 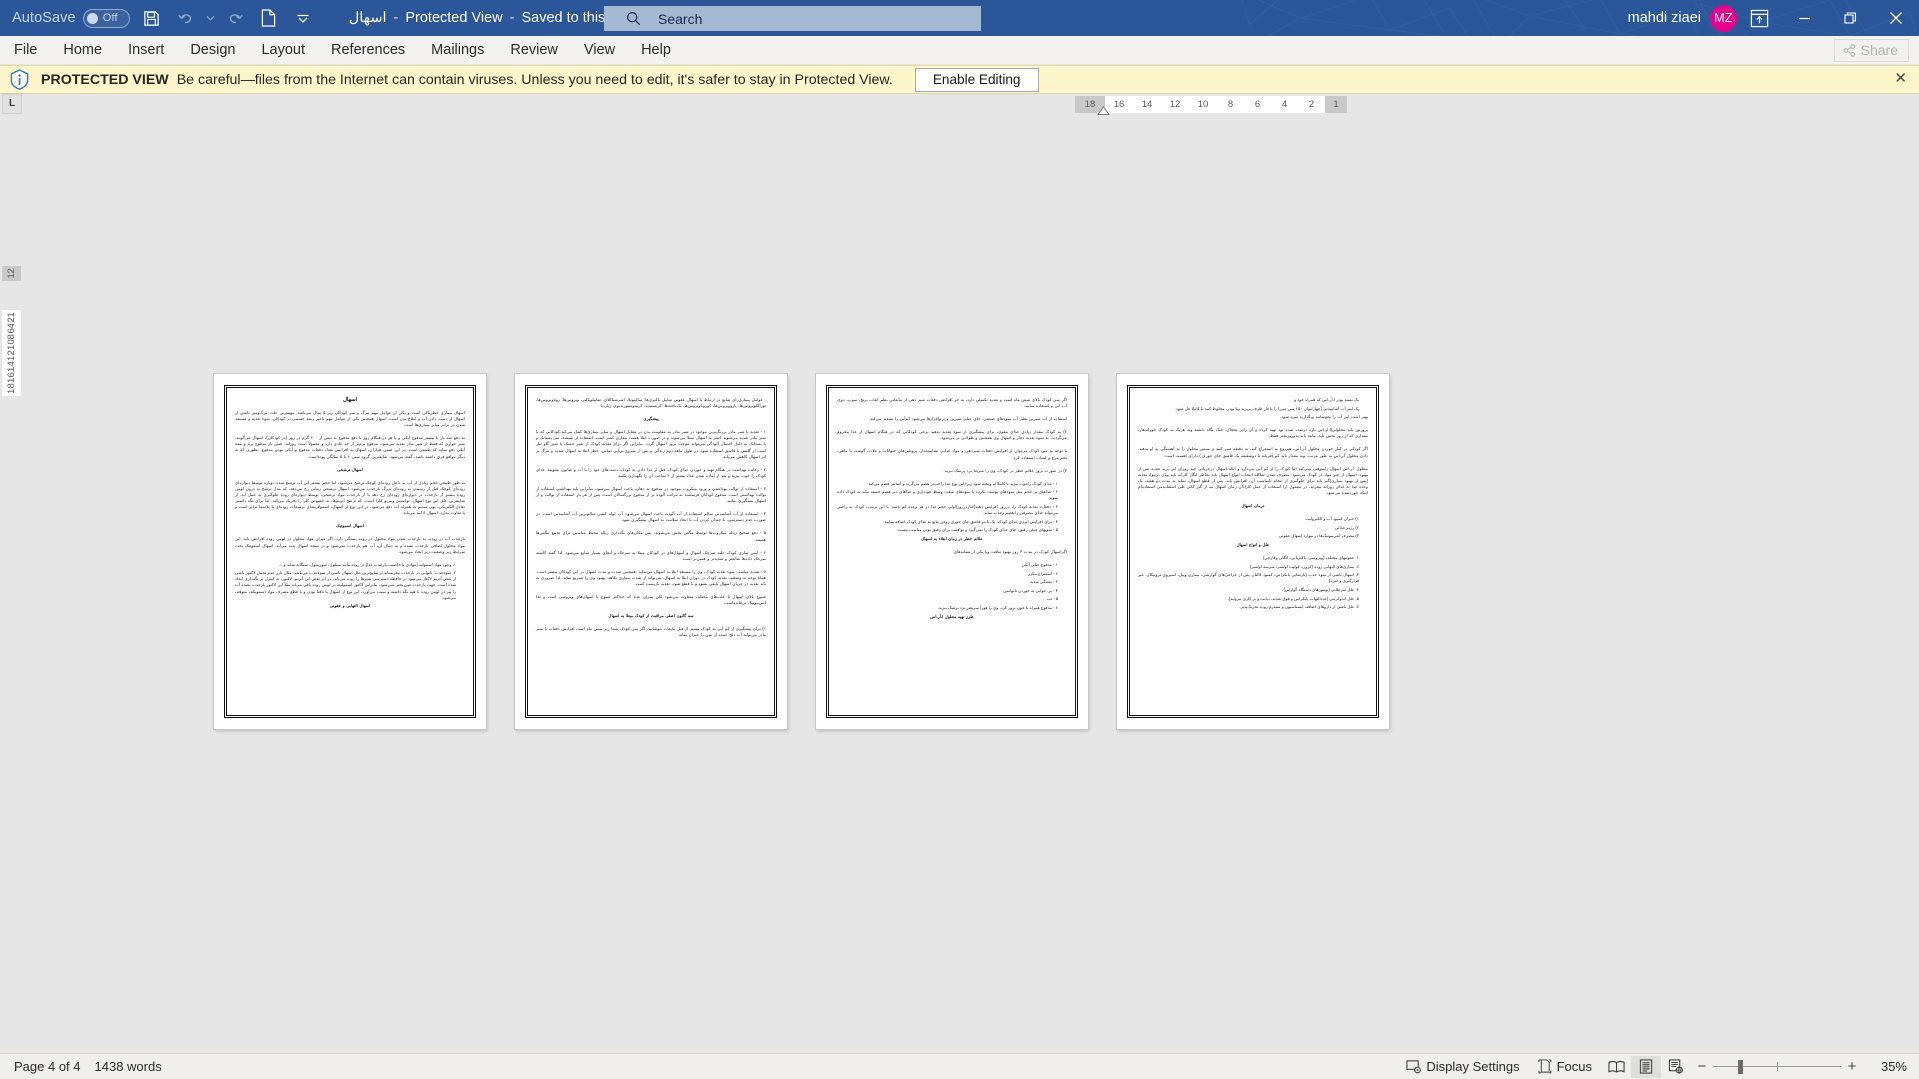 I want to click on title-dash-1: -, so click(x=396, y=18).